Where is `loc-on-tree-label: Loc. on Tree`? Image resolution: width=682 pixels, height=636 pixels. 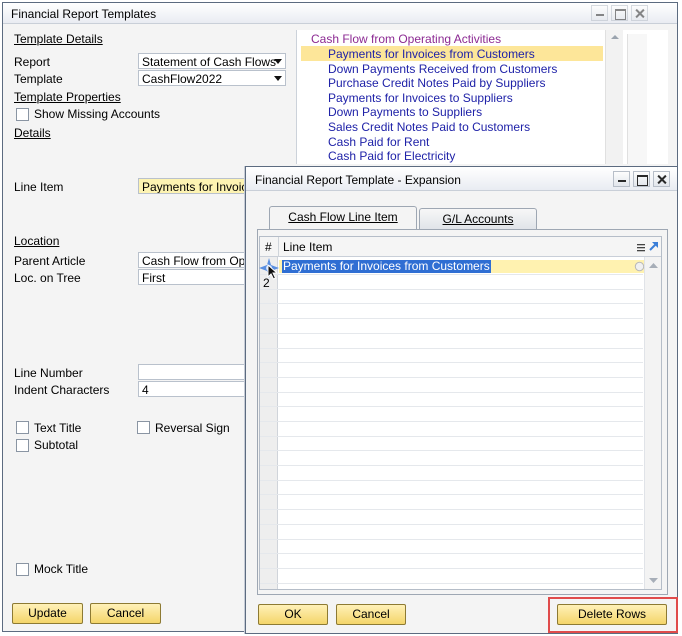 loc-on-tree-label: Loc. on Tree is located at coordinates (47, 278).